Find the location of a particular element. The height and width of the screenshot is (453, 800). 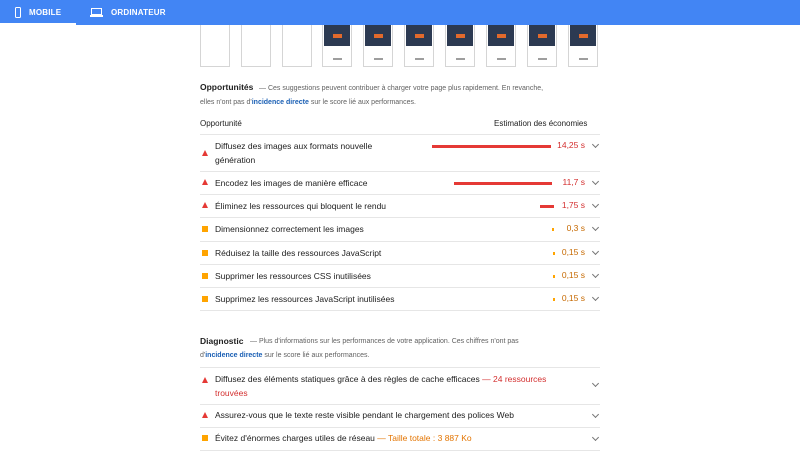

diagnostic-detail: — Taille totale : 3 887 Ko is located at coordinates (424, 438).